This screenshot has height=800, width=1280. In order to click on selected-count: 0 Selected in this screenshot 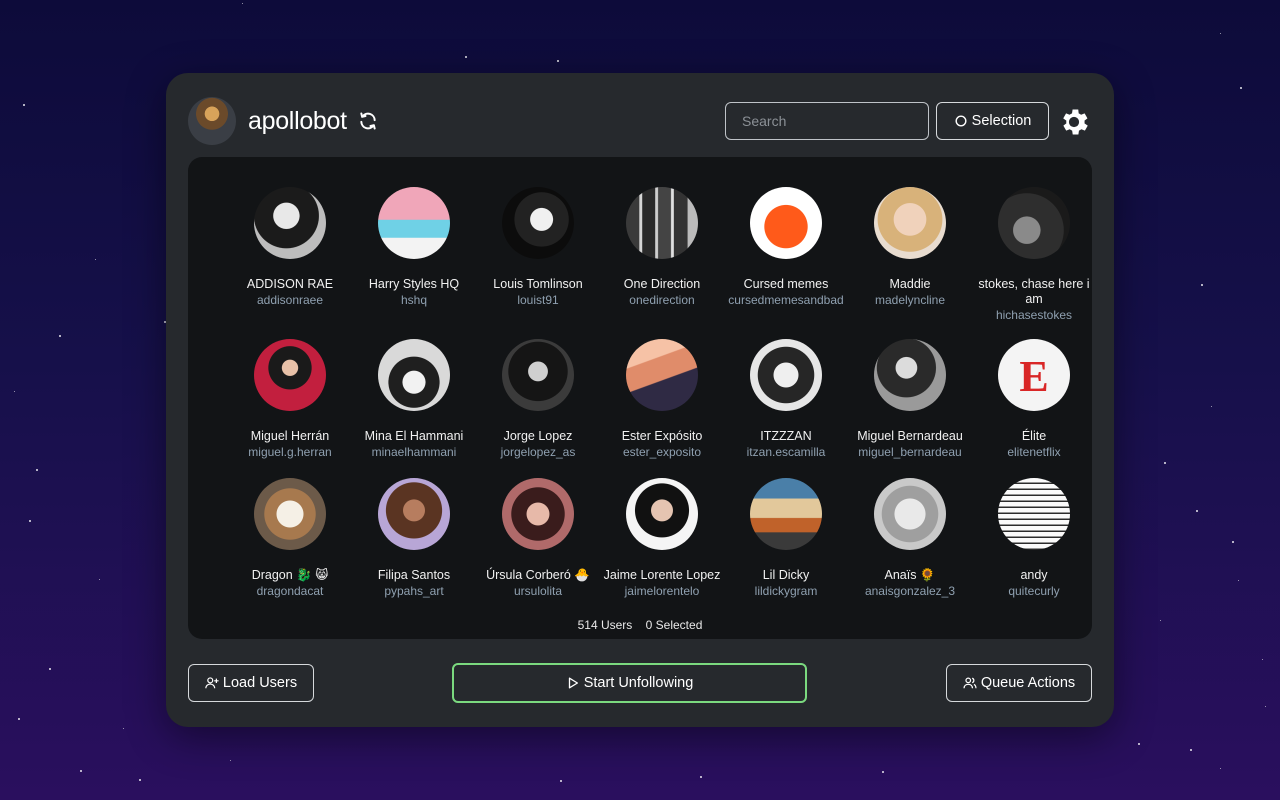, I will do `click(674, 625)`.